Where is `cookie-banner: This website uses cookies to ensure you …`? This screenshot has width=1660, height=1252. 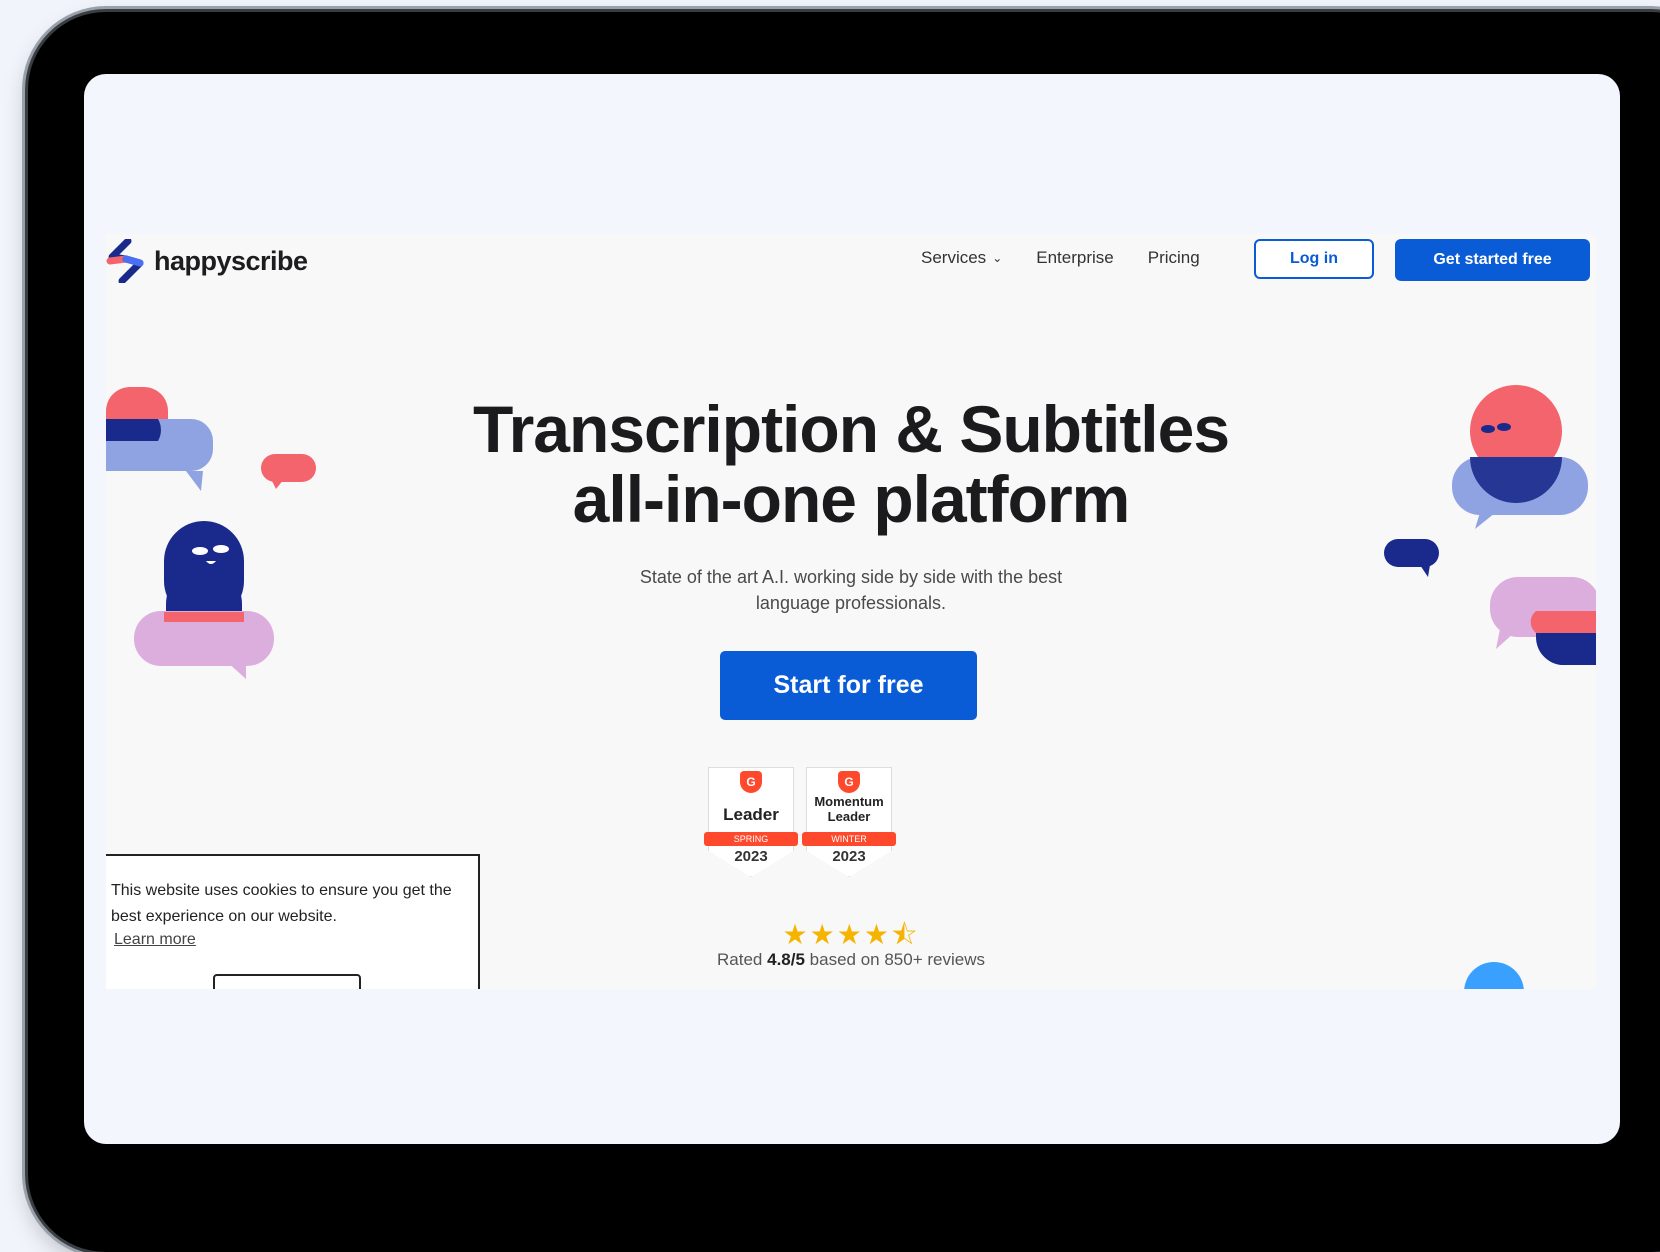
cookie-banner: This website uses cookies to ensure you … is located at coordinates (293, 921).